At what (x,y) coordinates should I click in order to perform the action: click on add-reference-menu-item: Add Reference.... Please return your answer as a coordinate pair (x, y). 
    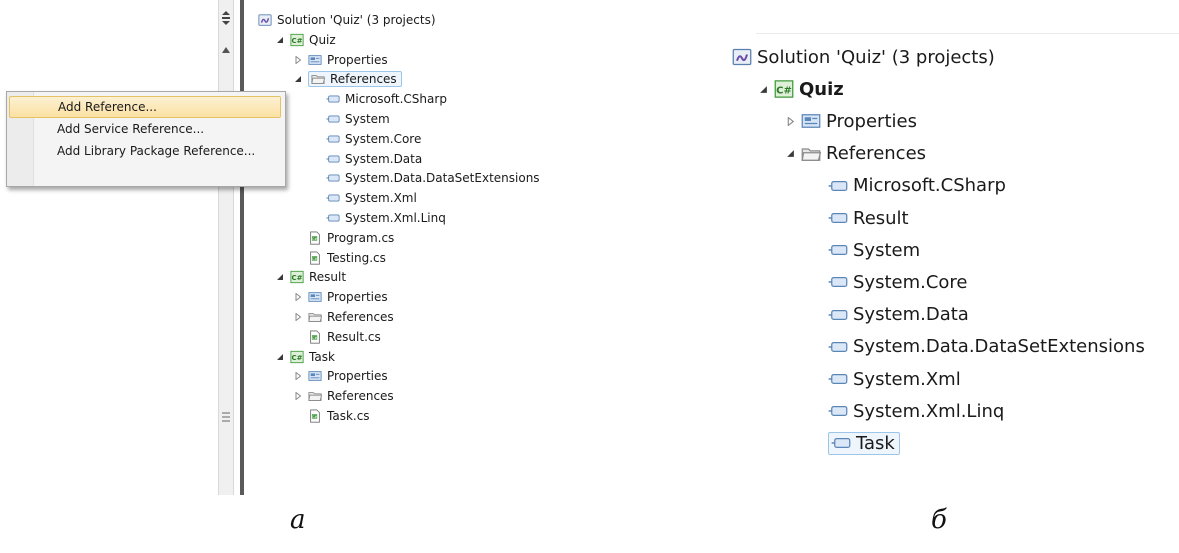
    Looking at the image, I should click on (145, 107).